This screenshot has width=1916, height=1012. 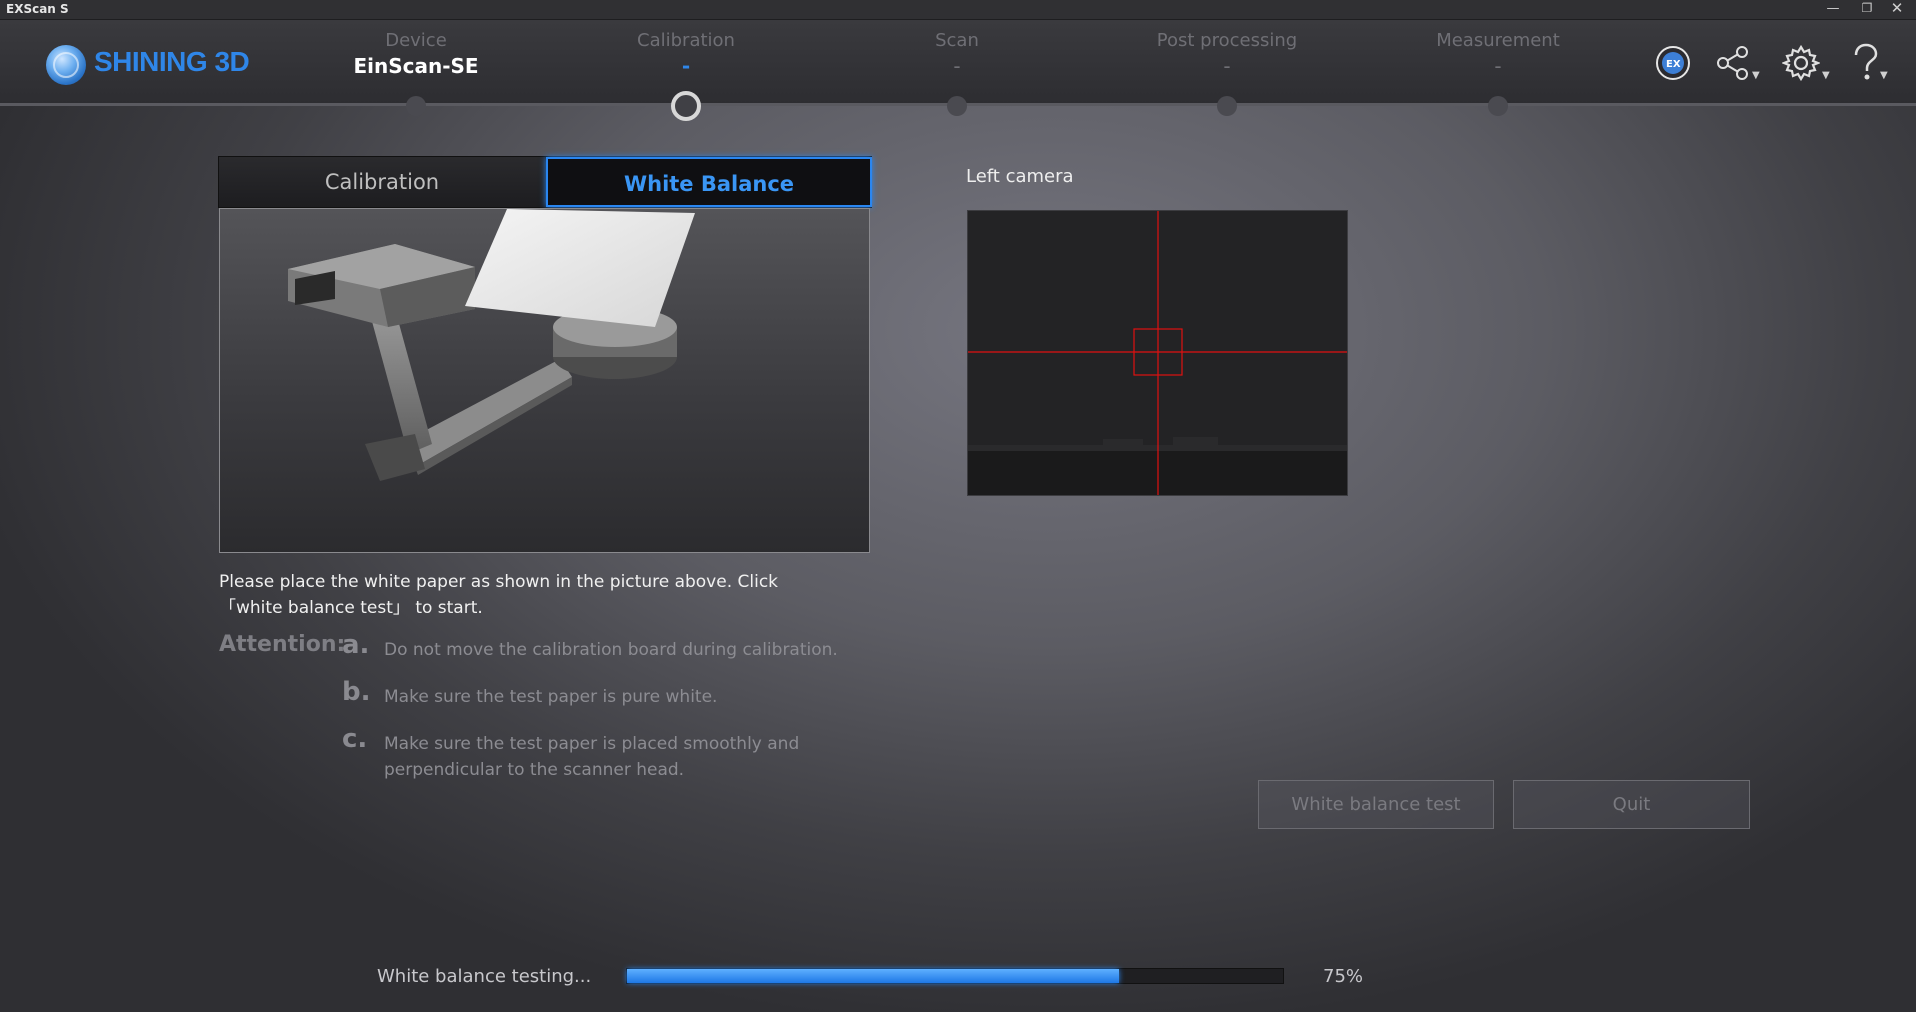 I want to click on step-label: Calibration, so click(x=686, y=40).